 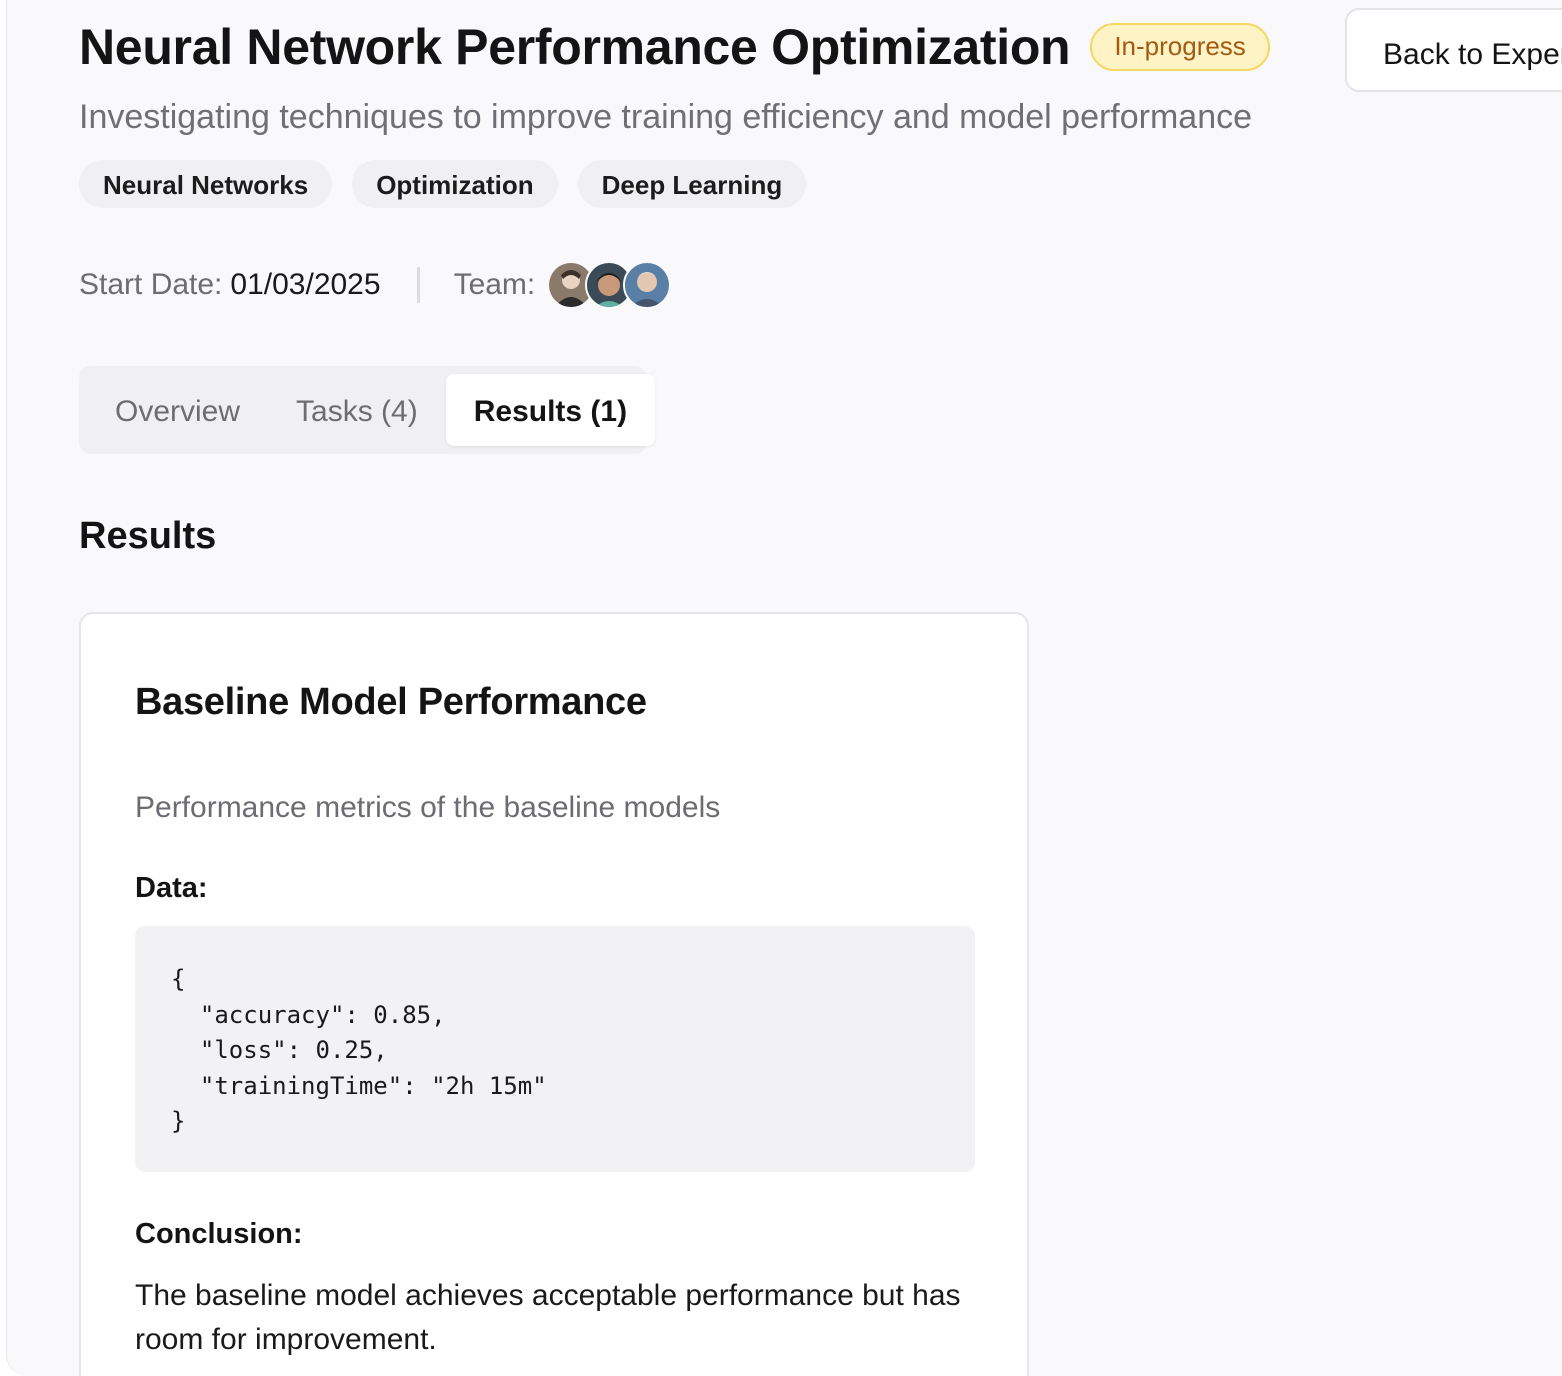 What do you see at coordinates (550, 410) in the screenshot?
I see `tab-results: Results (1)` at bounding box center [550, 410].